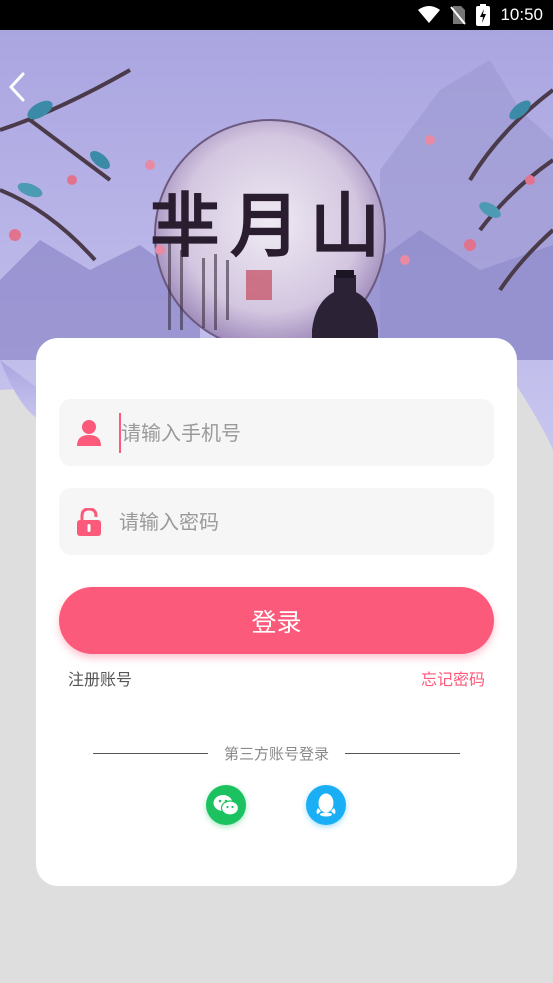 Image resolution: width=553 pixels, height=983 pixels. I want to click on qq-login-button, so click(326, 805).